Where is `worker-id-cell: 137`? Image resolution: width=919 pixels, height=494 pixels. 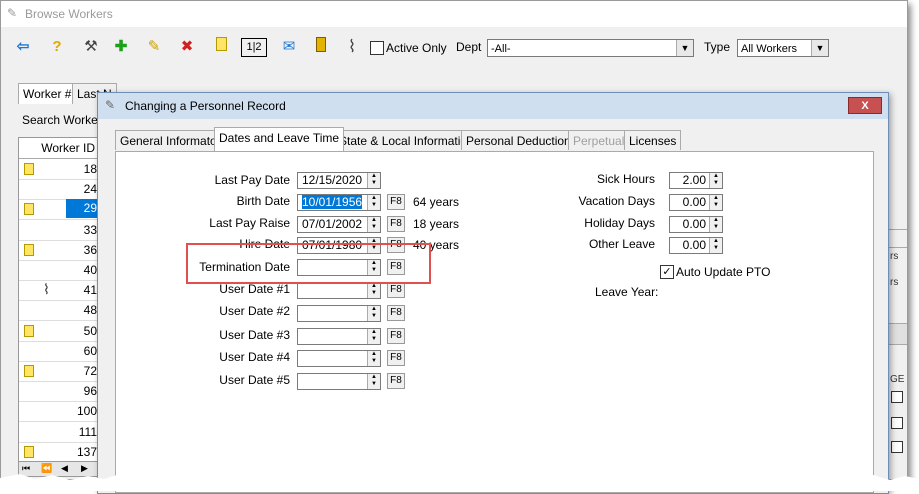
worker-id-cell: 137 is located at coordinates (86, 451).